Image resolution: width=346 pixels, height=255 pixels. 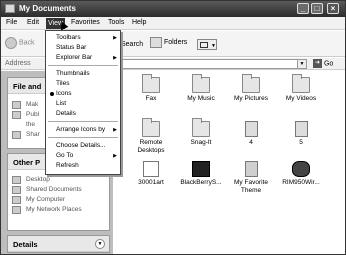 I want to click on file-item: My Videos, so click(x=301, y=88).